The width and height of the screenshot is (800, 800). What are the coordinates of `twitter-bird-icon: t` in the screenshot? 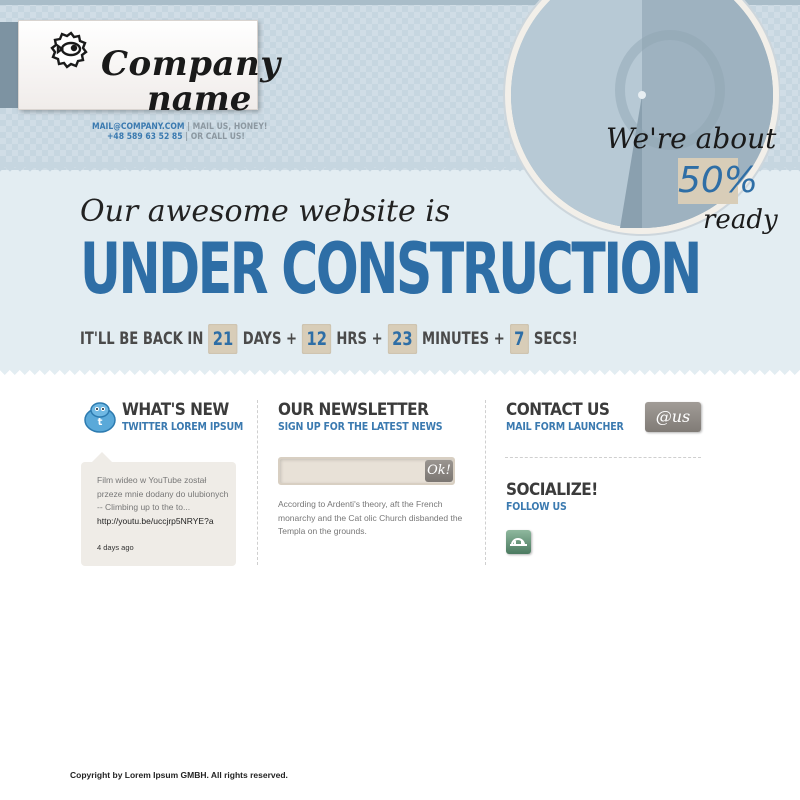 It's located at (100, 417).